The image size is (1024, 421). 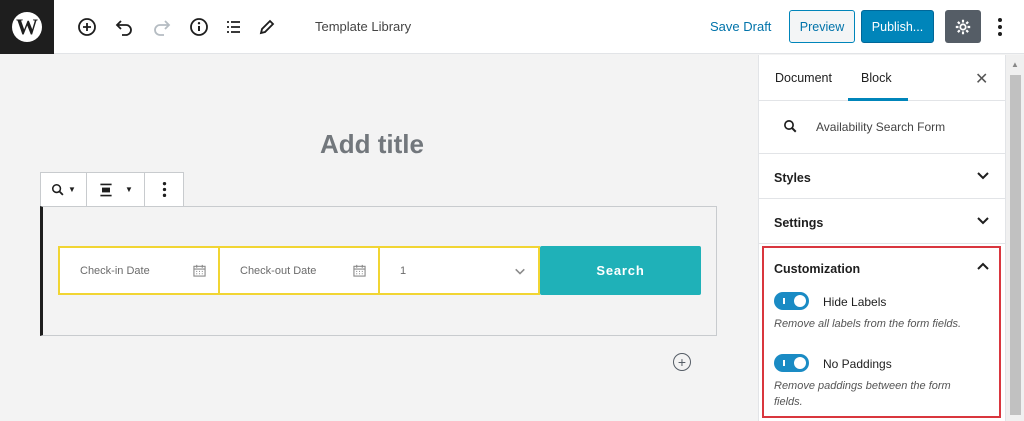 I want to click on search-form-row: Check-in Date Check-out Date 1 Search, so click(x=379, y=270).